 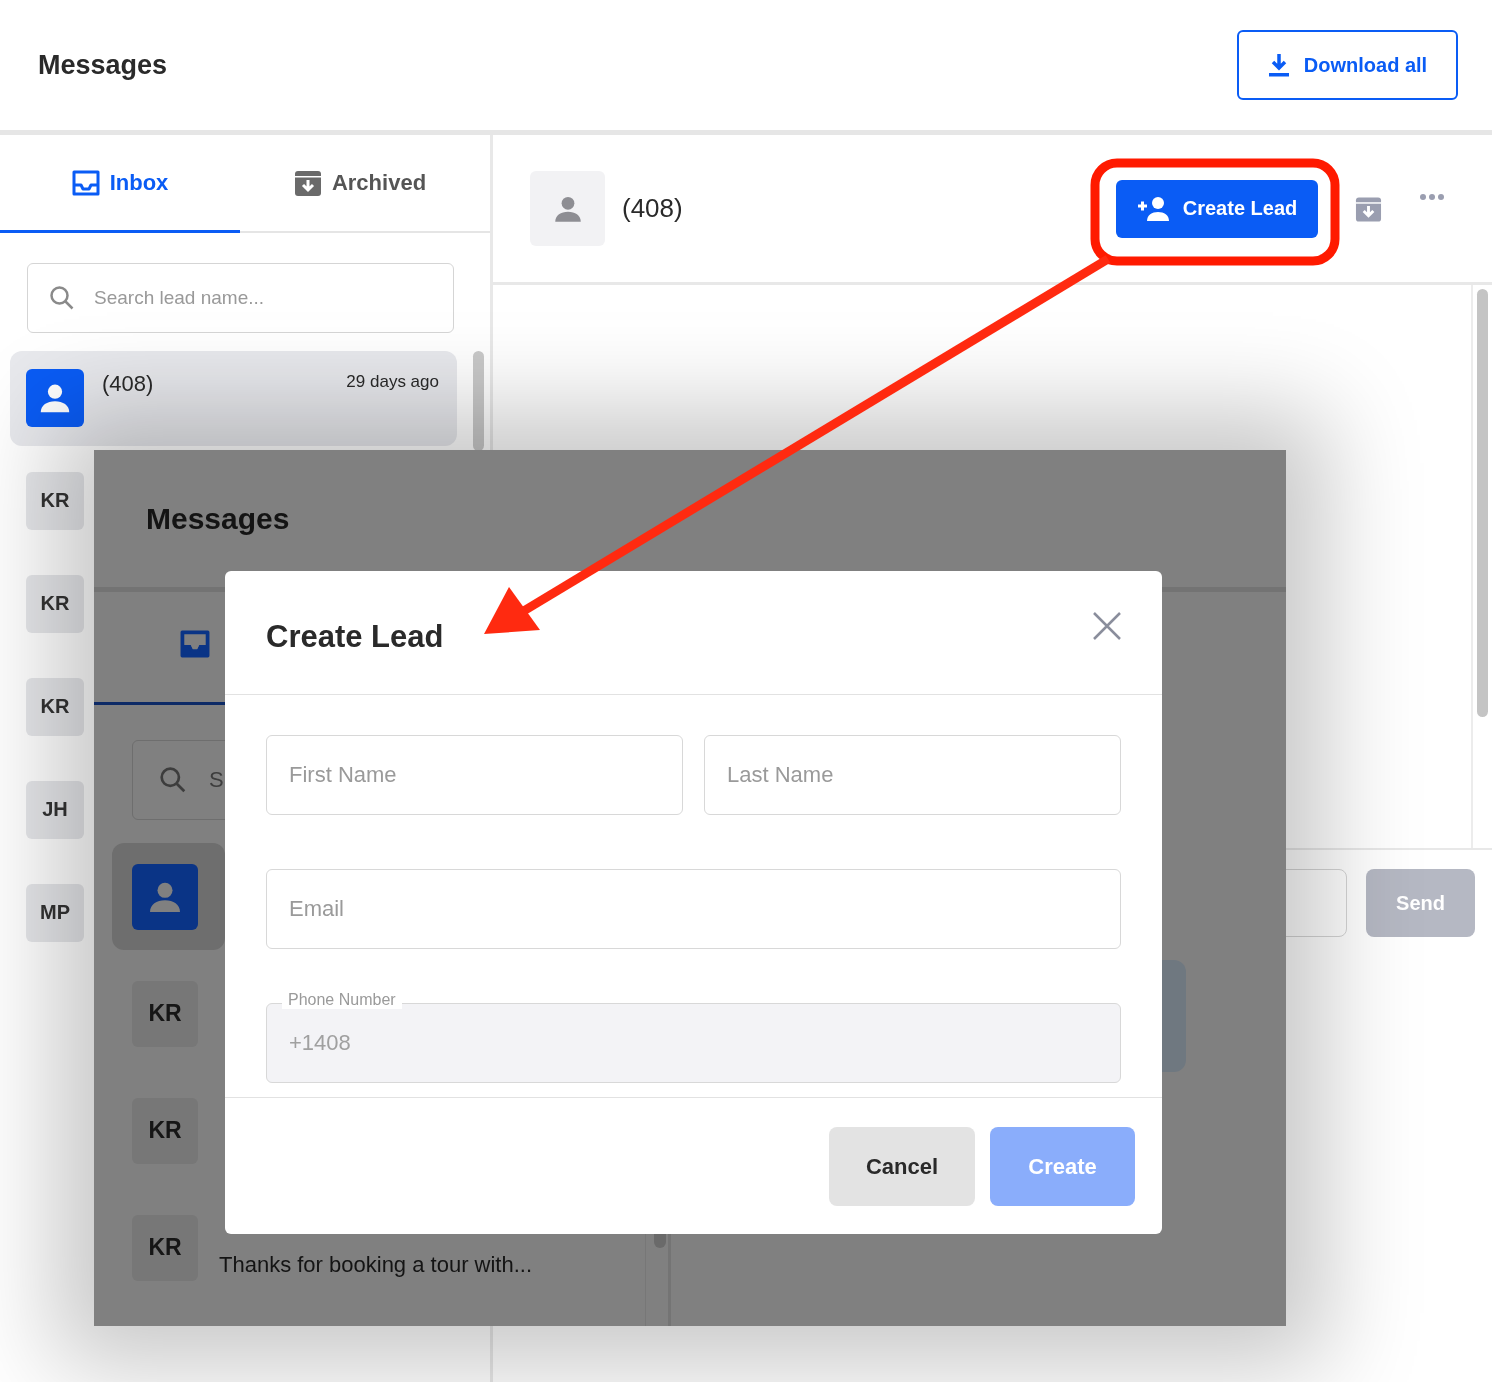 I want to click on initials-avatar: JH, so click(x=55, y=809).